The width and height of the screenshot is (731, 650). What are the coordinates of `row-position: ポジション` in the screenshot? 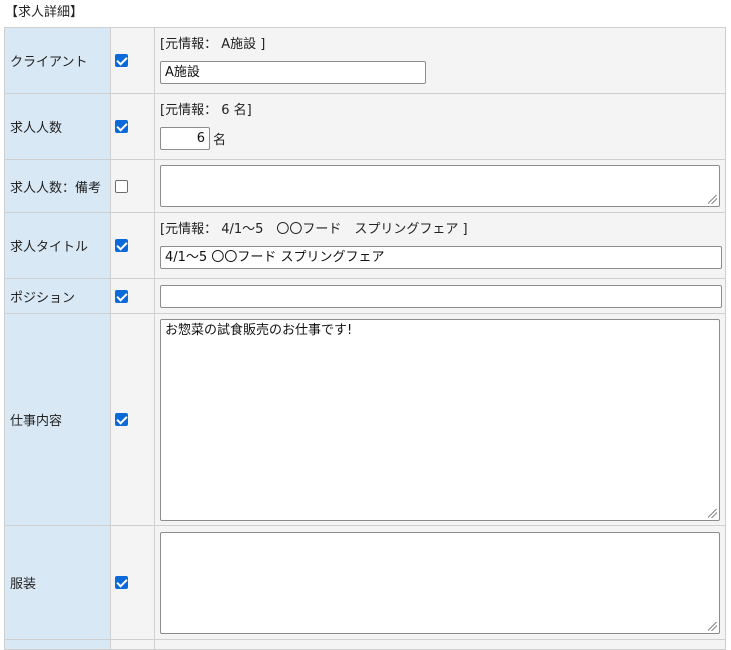 It's located at (365, 296).